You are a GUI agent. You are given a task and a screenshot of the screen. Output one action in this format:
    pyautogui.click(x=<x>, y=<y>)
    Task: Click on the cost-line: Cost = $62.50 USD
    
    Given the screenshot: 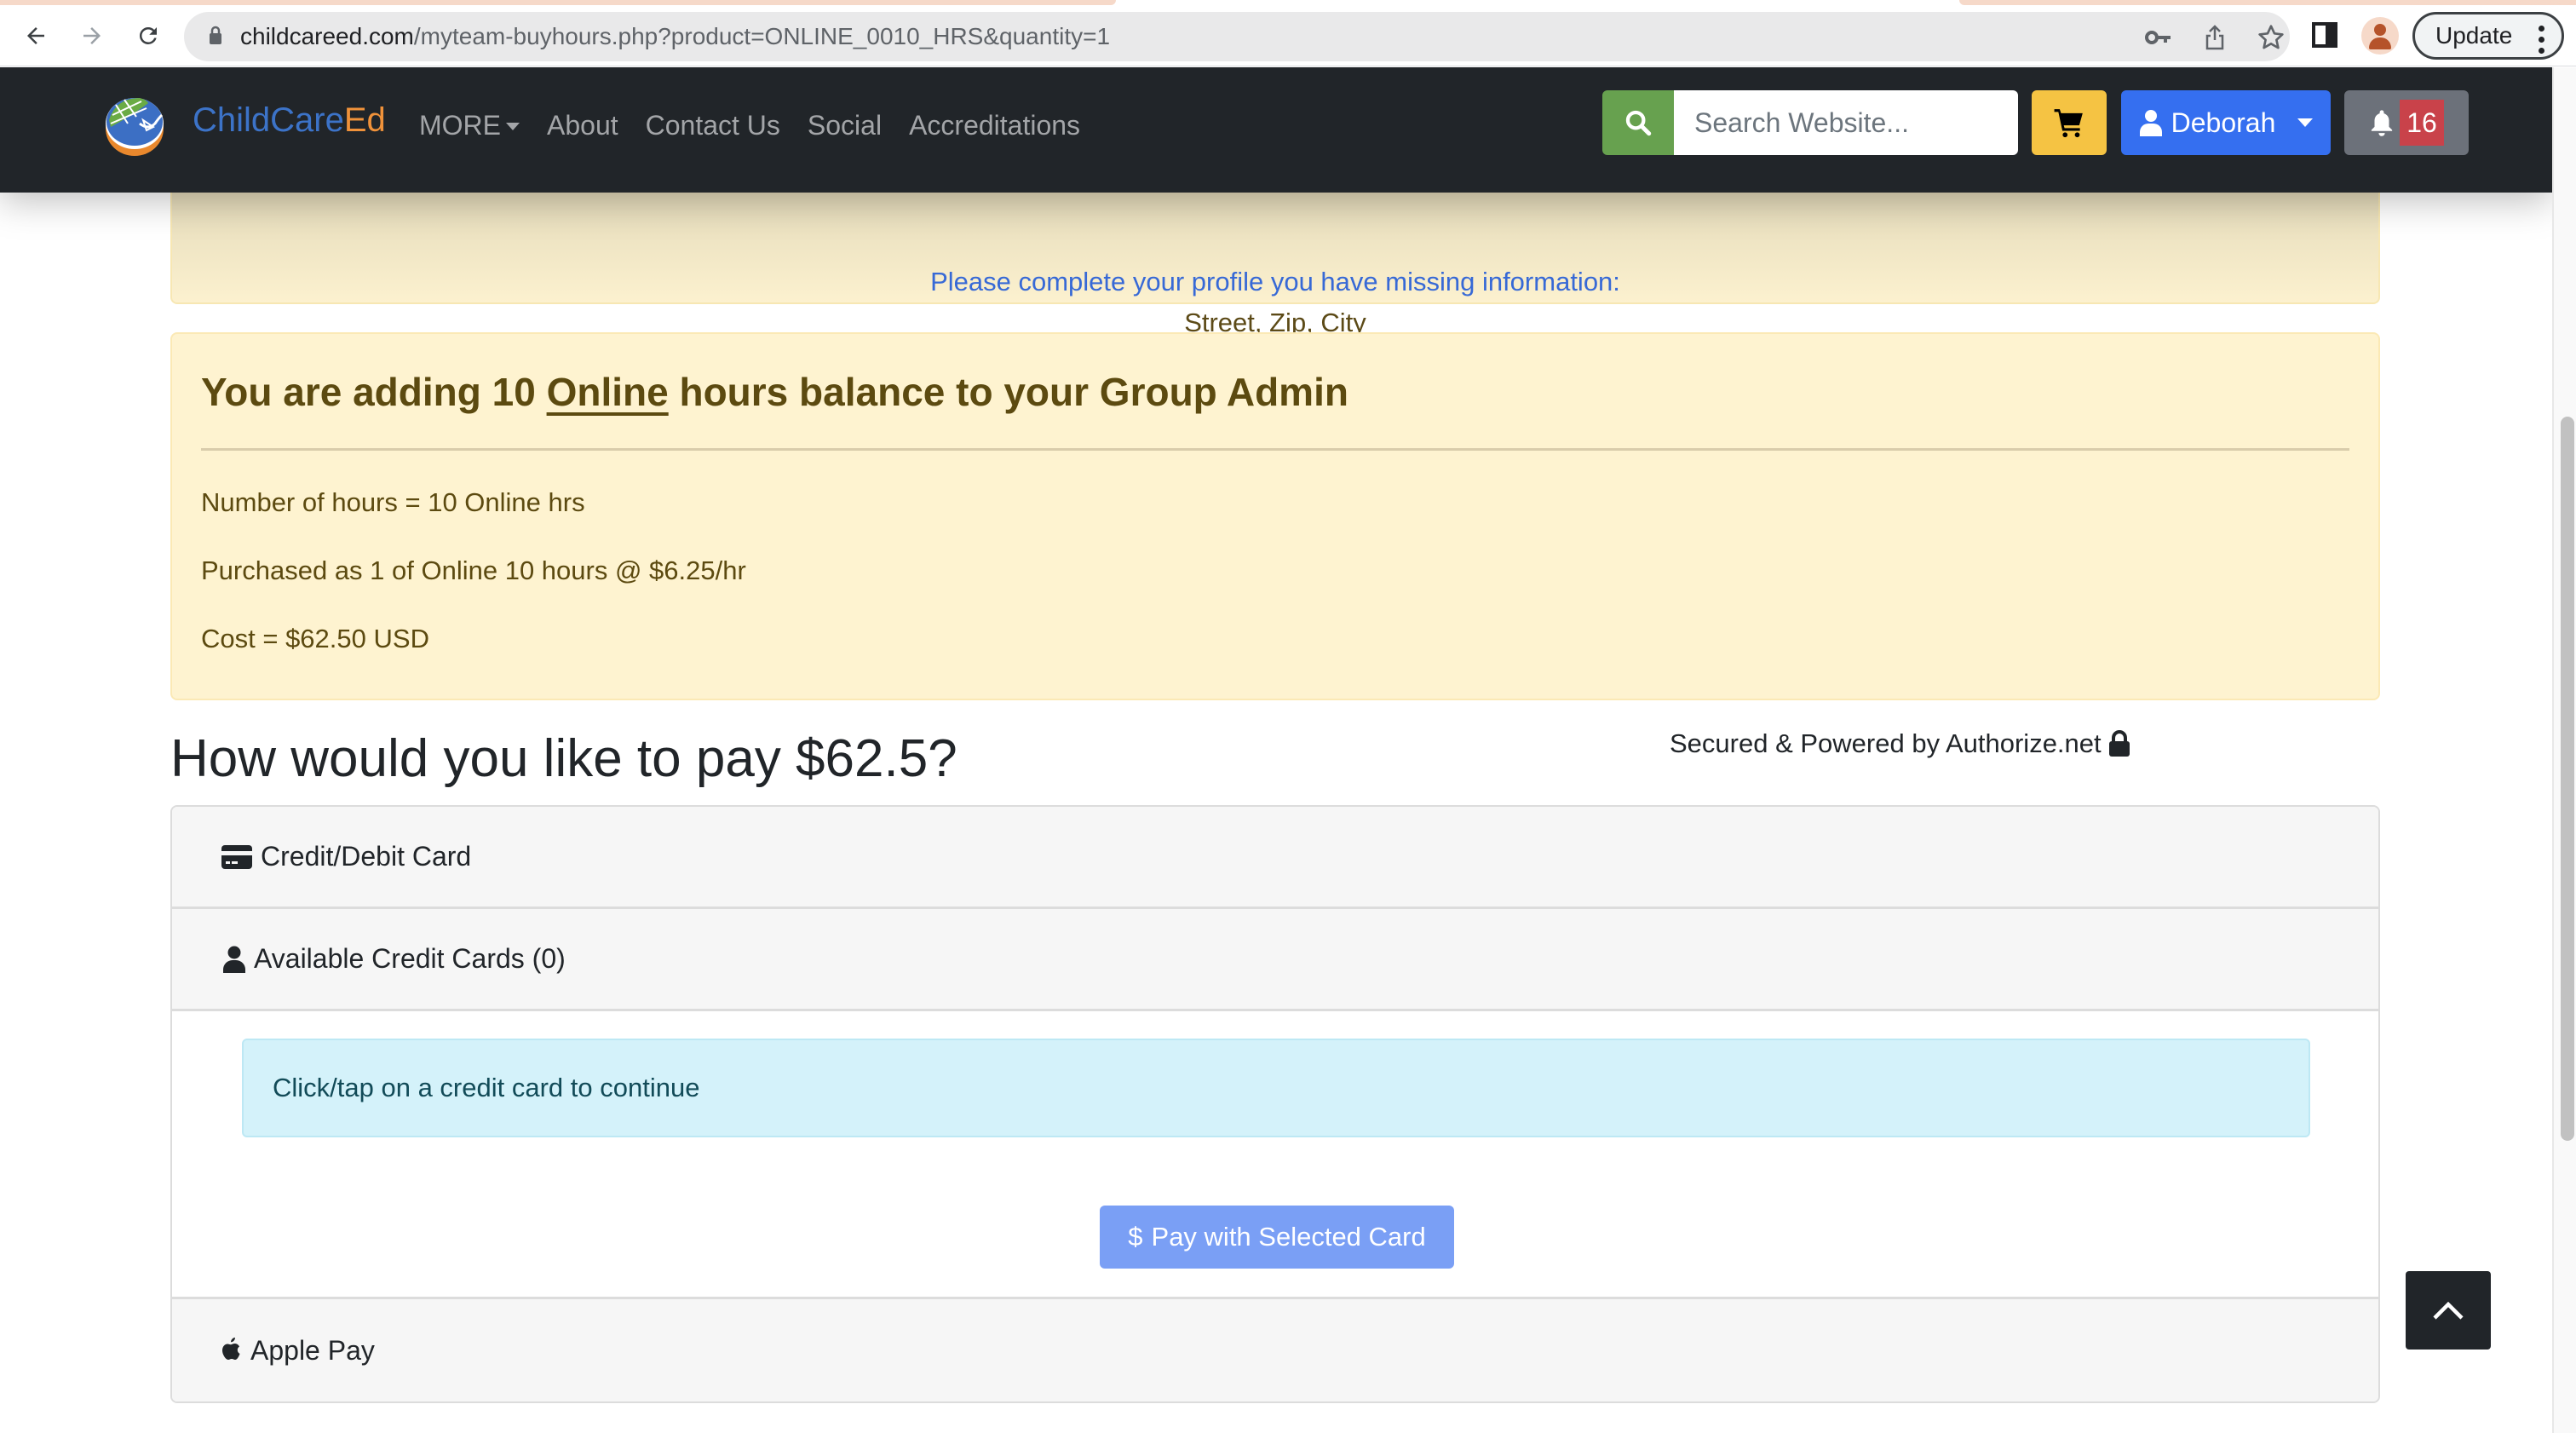 What is the action you would take?
    pyautogui.click(x=315, y=638)
    